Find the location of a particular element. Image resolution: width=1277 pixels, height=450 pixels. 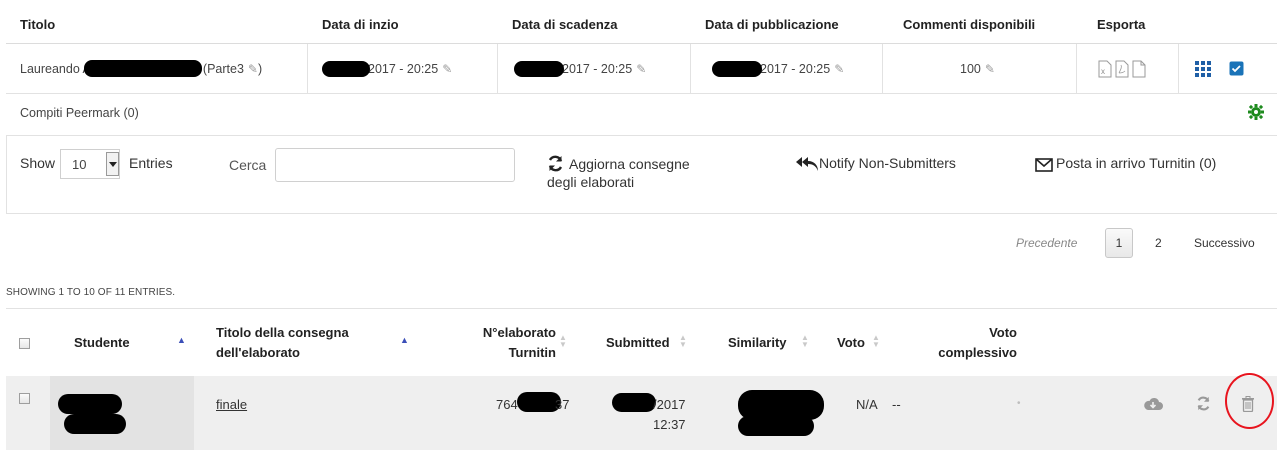

select-all-checkbox is located at coordinates (24, 343).